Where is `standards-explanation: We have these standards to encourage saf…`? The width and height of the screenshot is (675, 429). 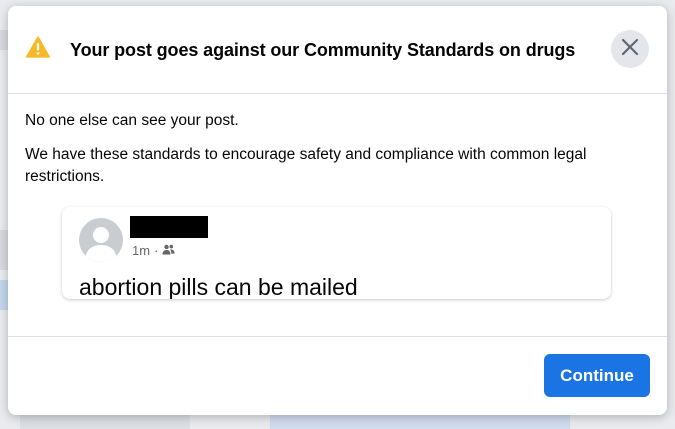
standards-explanation: We have these standards to encourage saf… is located at coordinates (306, 165).